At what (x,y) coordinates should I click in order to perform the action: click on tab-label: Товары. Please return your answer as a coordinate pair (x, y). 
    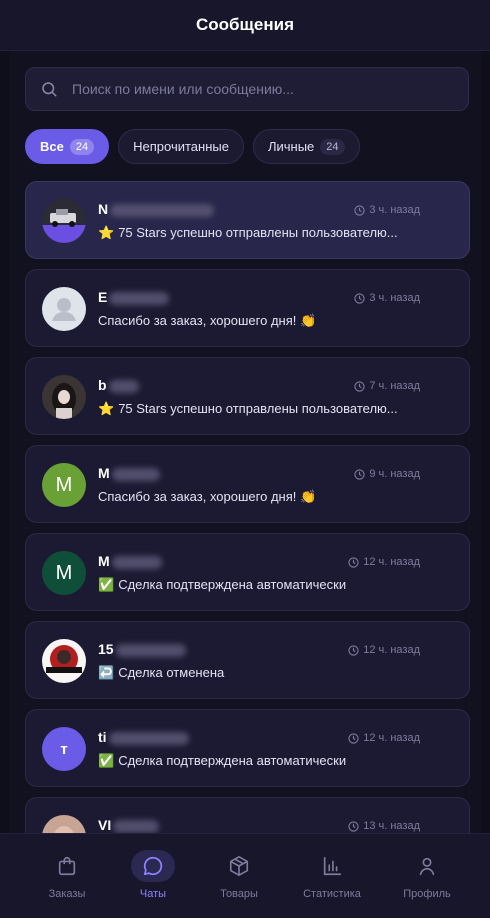
    Looking at the image, I should click on (239, 894).